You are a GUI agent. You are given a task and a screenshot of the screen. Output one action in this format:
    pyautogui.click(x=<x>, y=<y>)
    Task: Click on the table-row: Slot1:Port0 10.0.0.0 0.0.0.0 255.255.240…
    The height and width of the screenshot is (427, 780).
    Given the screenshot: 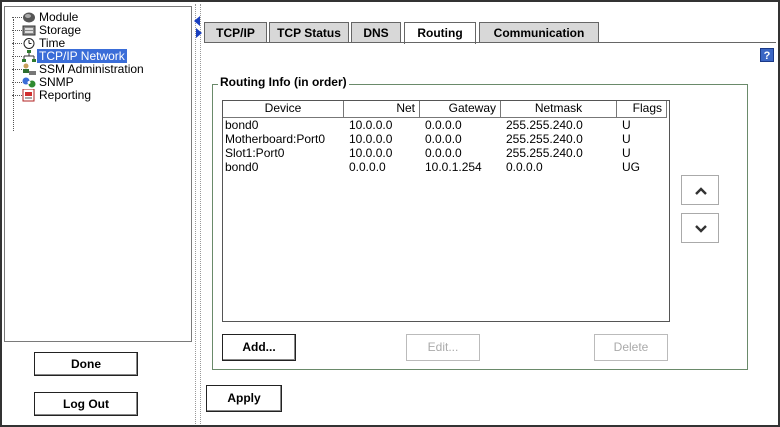 What is the action you would take?
    pyautogui.click(x=446, y=153)
    